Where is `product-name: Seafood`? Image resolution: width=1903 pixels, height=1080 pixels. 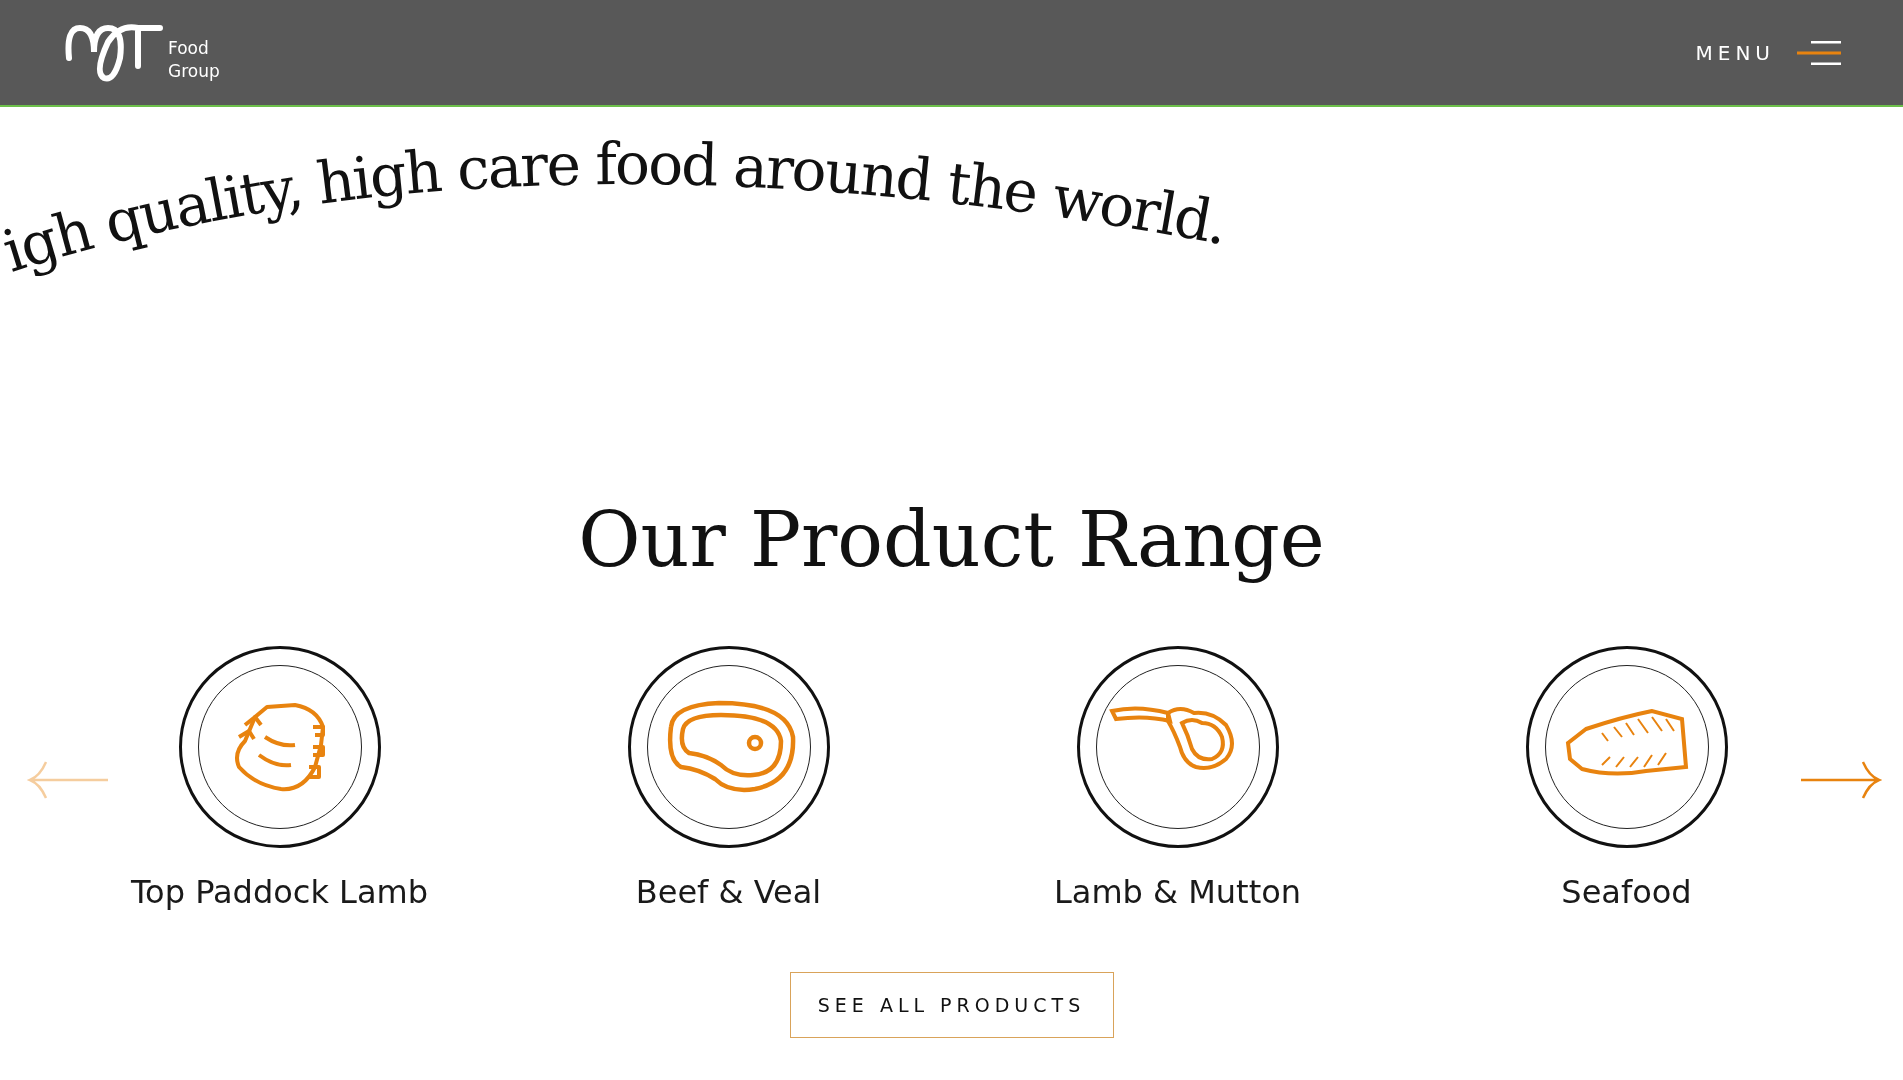 product-name: Seafood is located at coordinates (1626, 892).